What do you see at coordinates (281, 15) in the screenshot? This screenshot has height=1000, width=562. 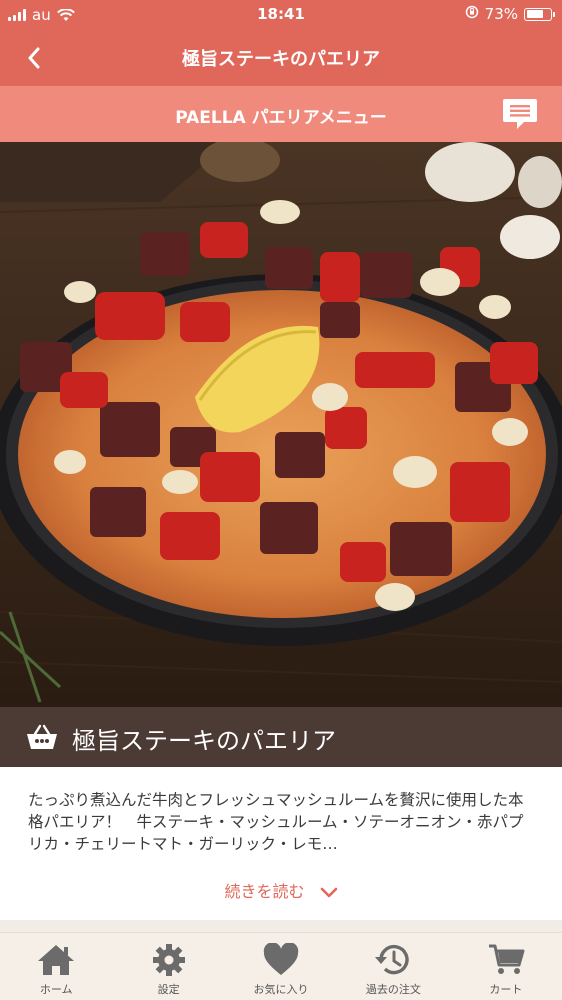 I see `status-bar: au 18:41 73%` at bounding box center [281, 15].